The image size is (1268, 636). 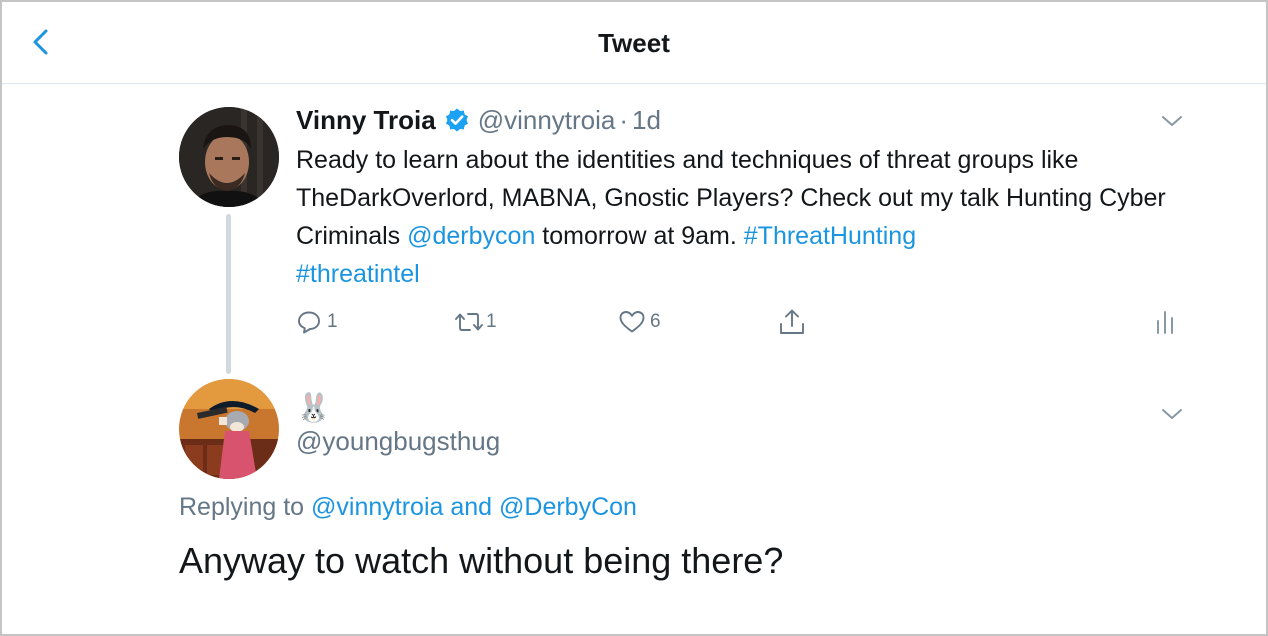 I want to click on avatar-bugs-image, so click(x=229, y=429).